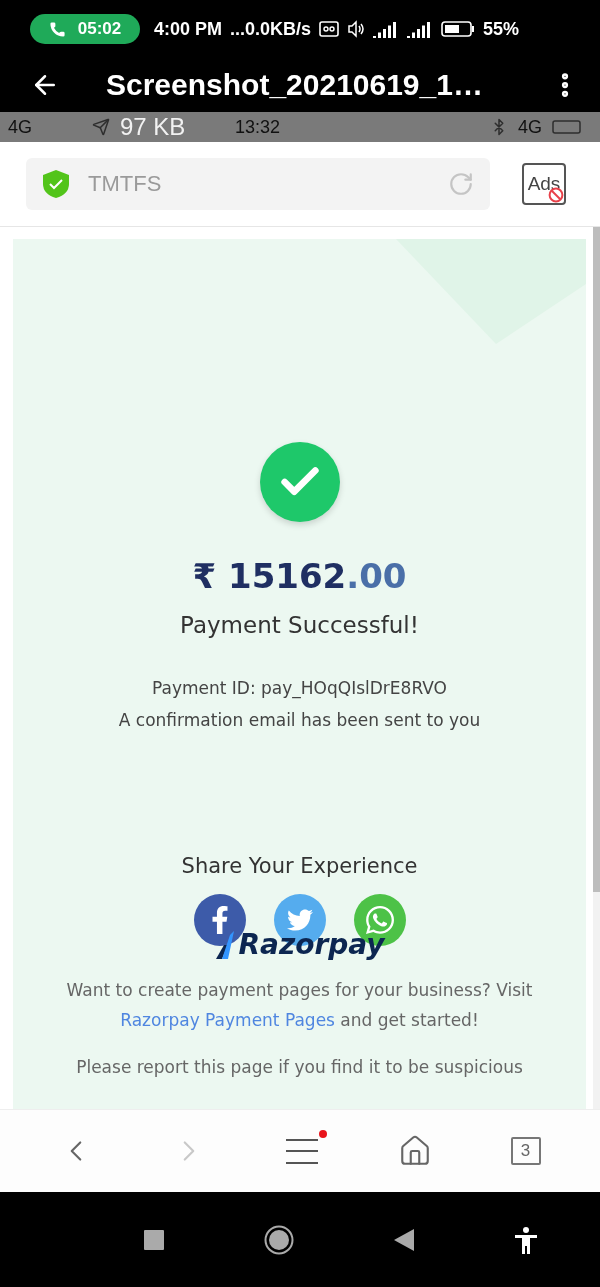 The width and height of the screenshot is (600, 1287). What do you see at coordinates (299, 625) in the screenshot?
I see `status-message: Payment Successful!` at bounding box center [299, 625].